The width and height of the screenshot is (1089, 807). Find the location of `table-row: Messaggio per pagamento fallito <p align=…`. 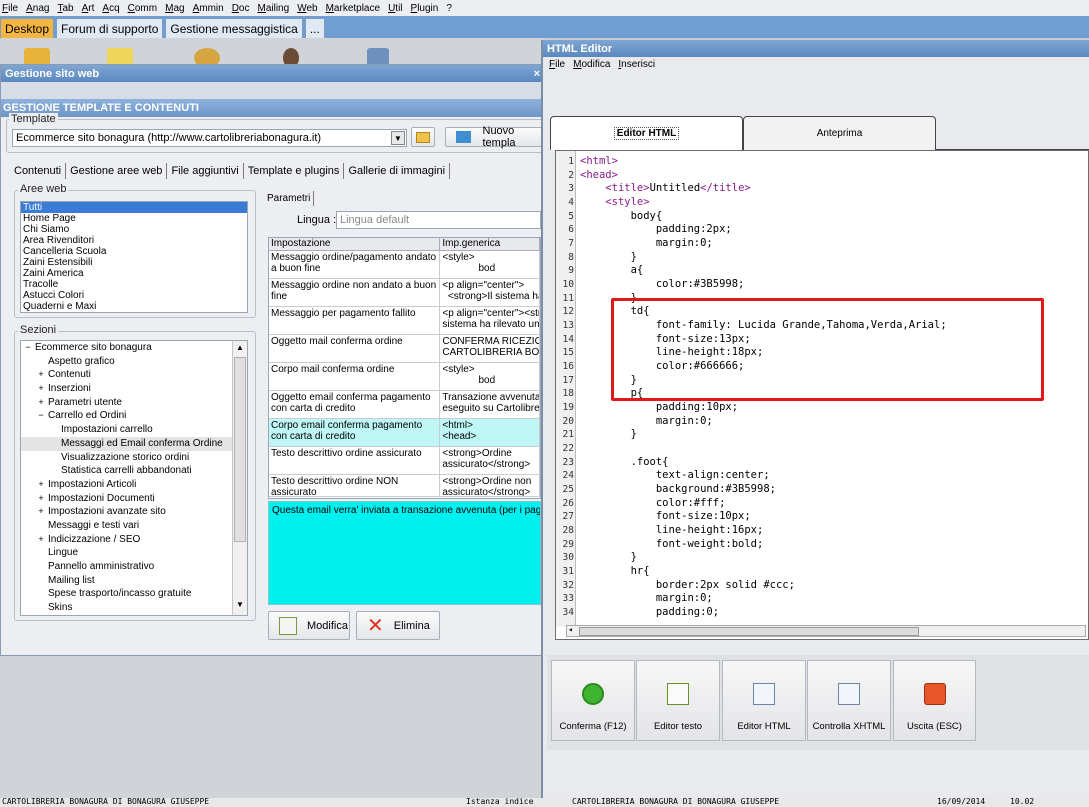

table-row: Messaggio per pagamento fallito <p align=… is located at coordinates (404, 321).